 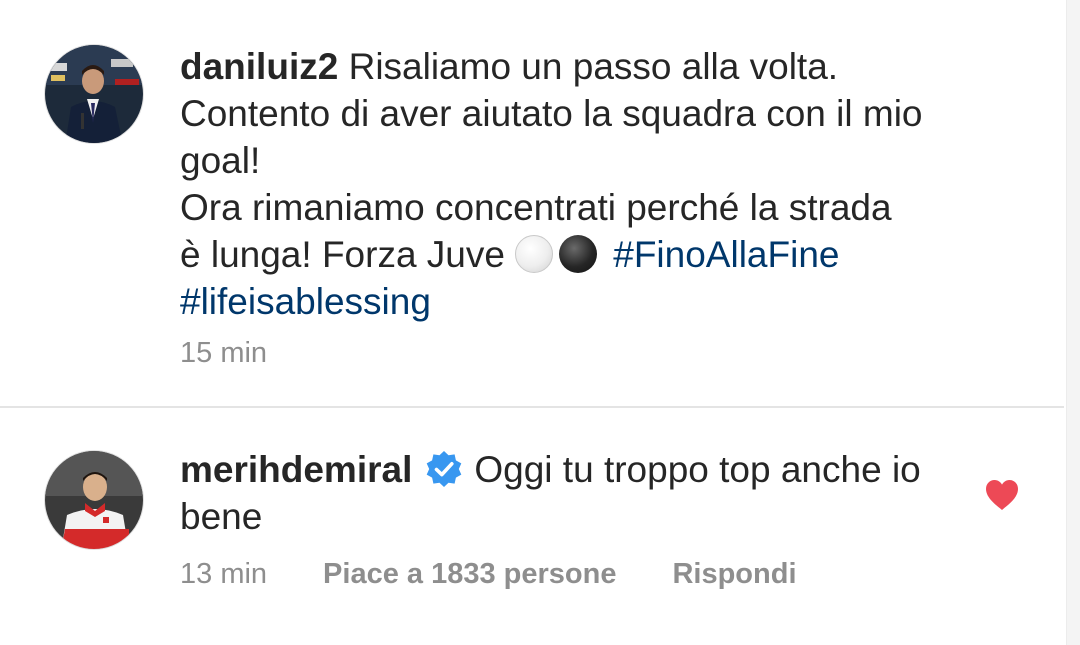 I want to click on black-circle-emoji-icon, so click(x=578, y=254).